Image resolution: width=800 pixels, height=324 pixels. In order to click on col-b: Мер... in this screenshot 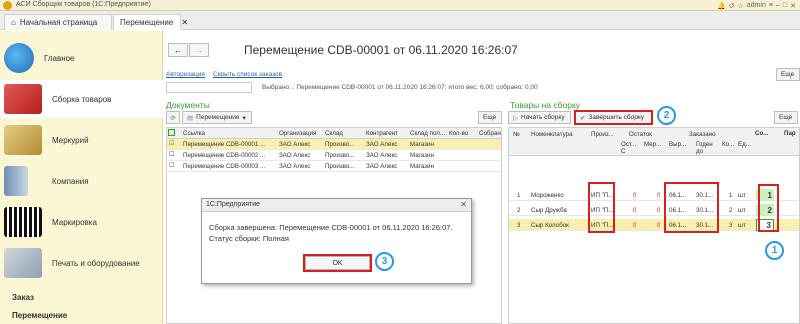, I will do `click(652, 144)`.